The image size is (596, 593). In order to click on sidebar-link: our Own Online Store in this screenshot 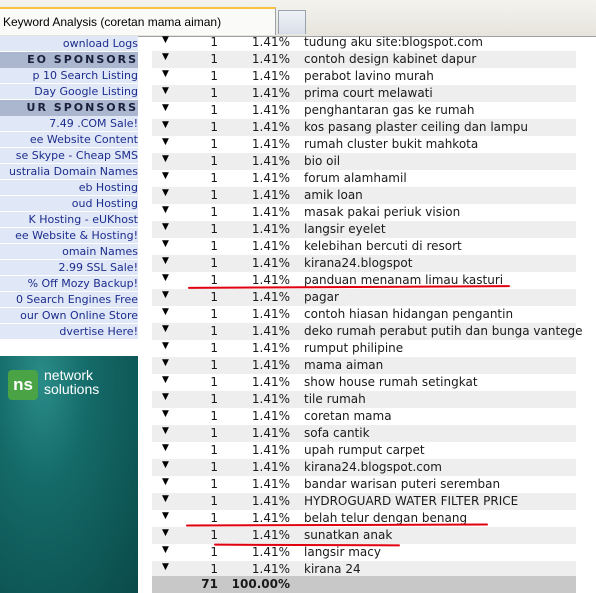, I will do `click(69, 316)`.